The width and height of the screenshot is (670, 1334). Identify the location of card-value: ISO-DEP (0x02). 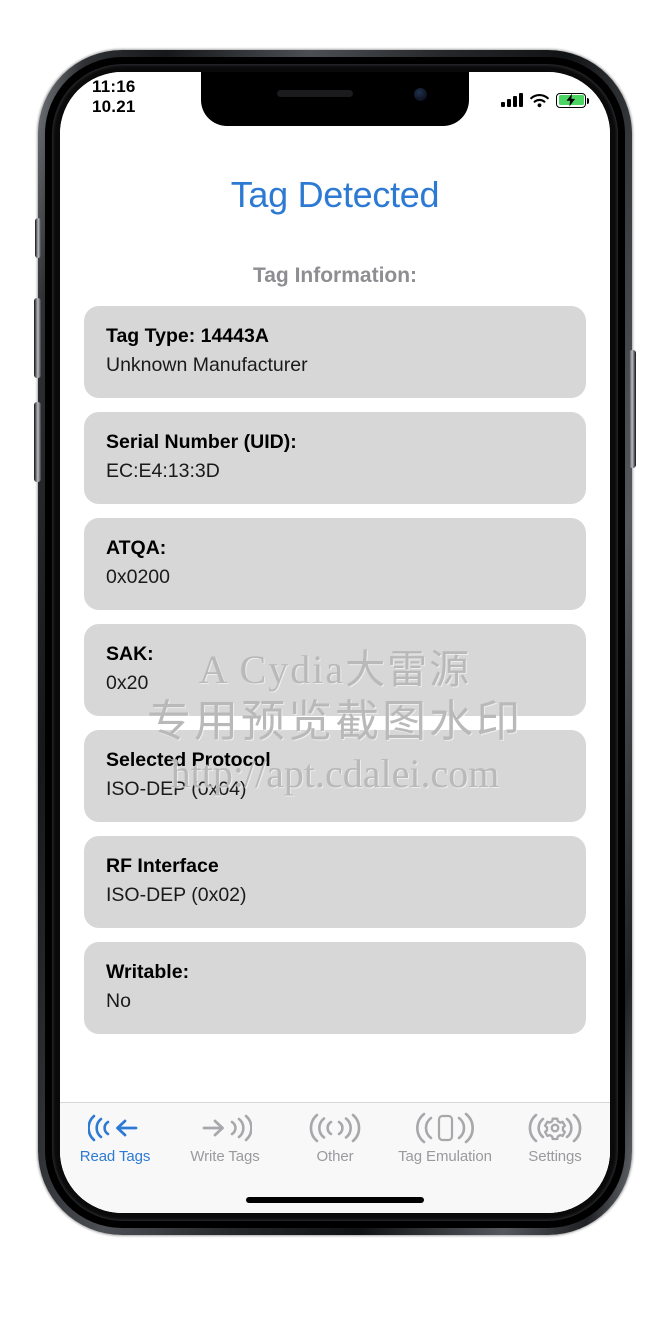
(176, 895).